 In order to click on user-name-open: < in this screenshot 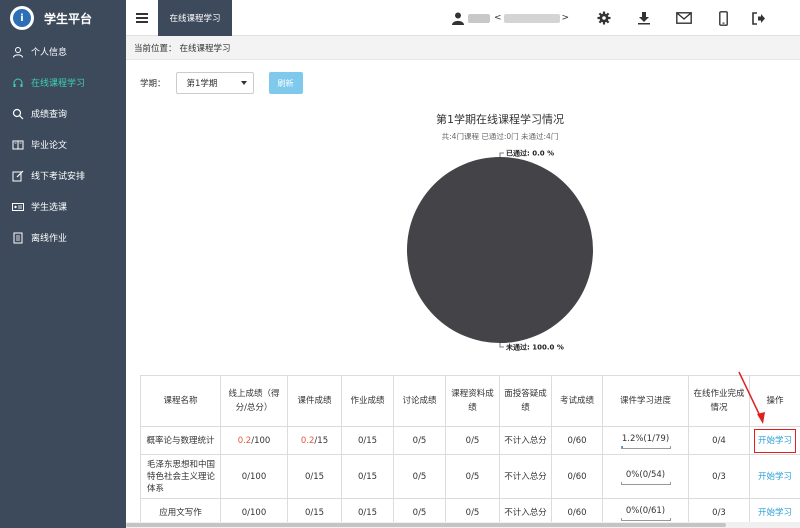, I will do `click(498, 18)`.